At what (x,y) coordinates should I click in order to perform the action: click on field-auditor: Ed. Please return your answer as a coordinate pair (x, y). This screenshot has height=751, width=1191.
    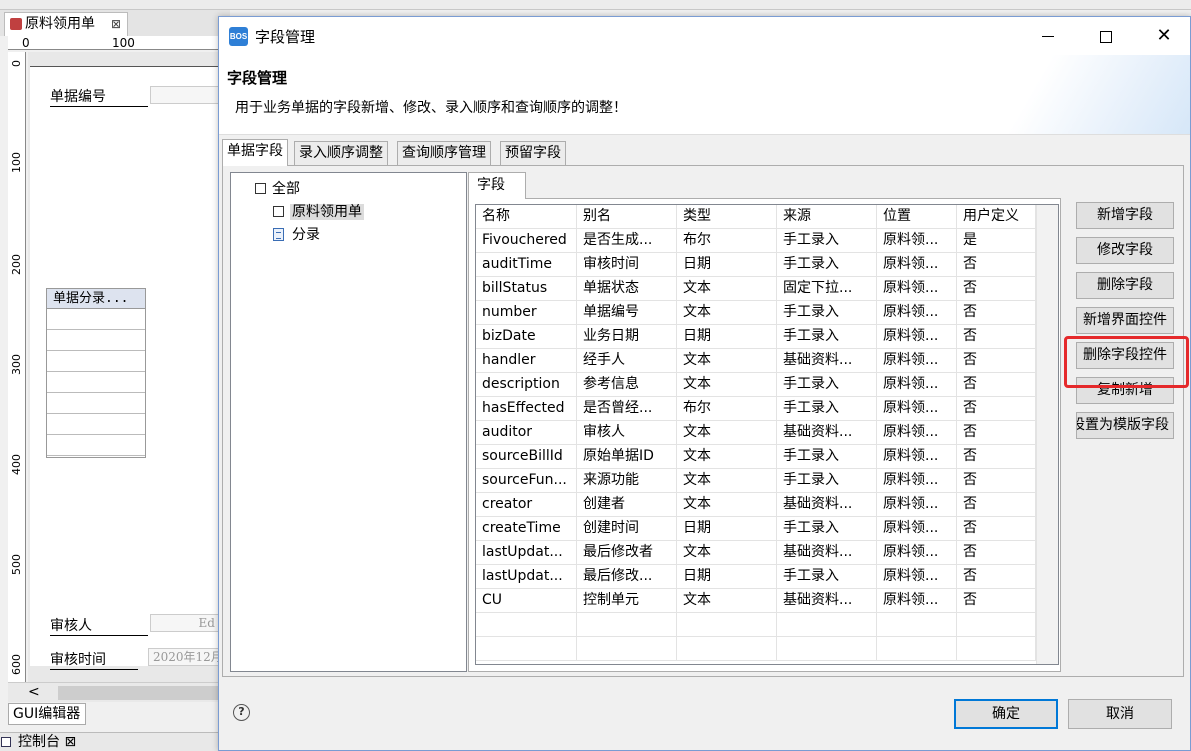
    Looking at the image, I should click on (185, 623).